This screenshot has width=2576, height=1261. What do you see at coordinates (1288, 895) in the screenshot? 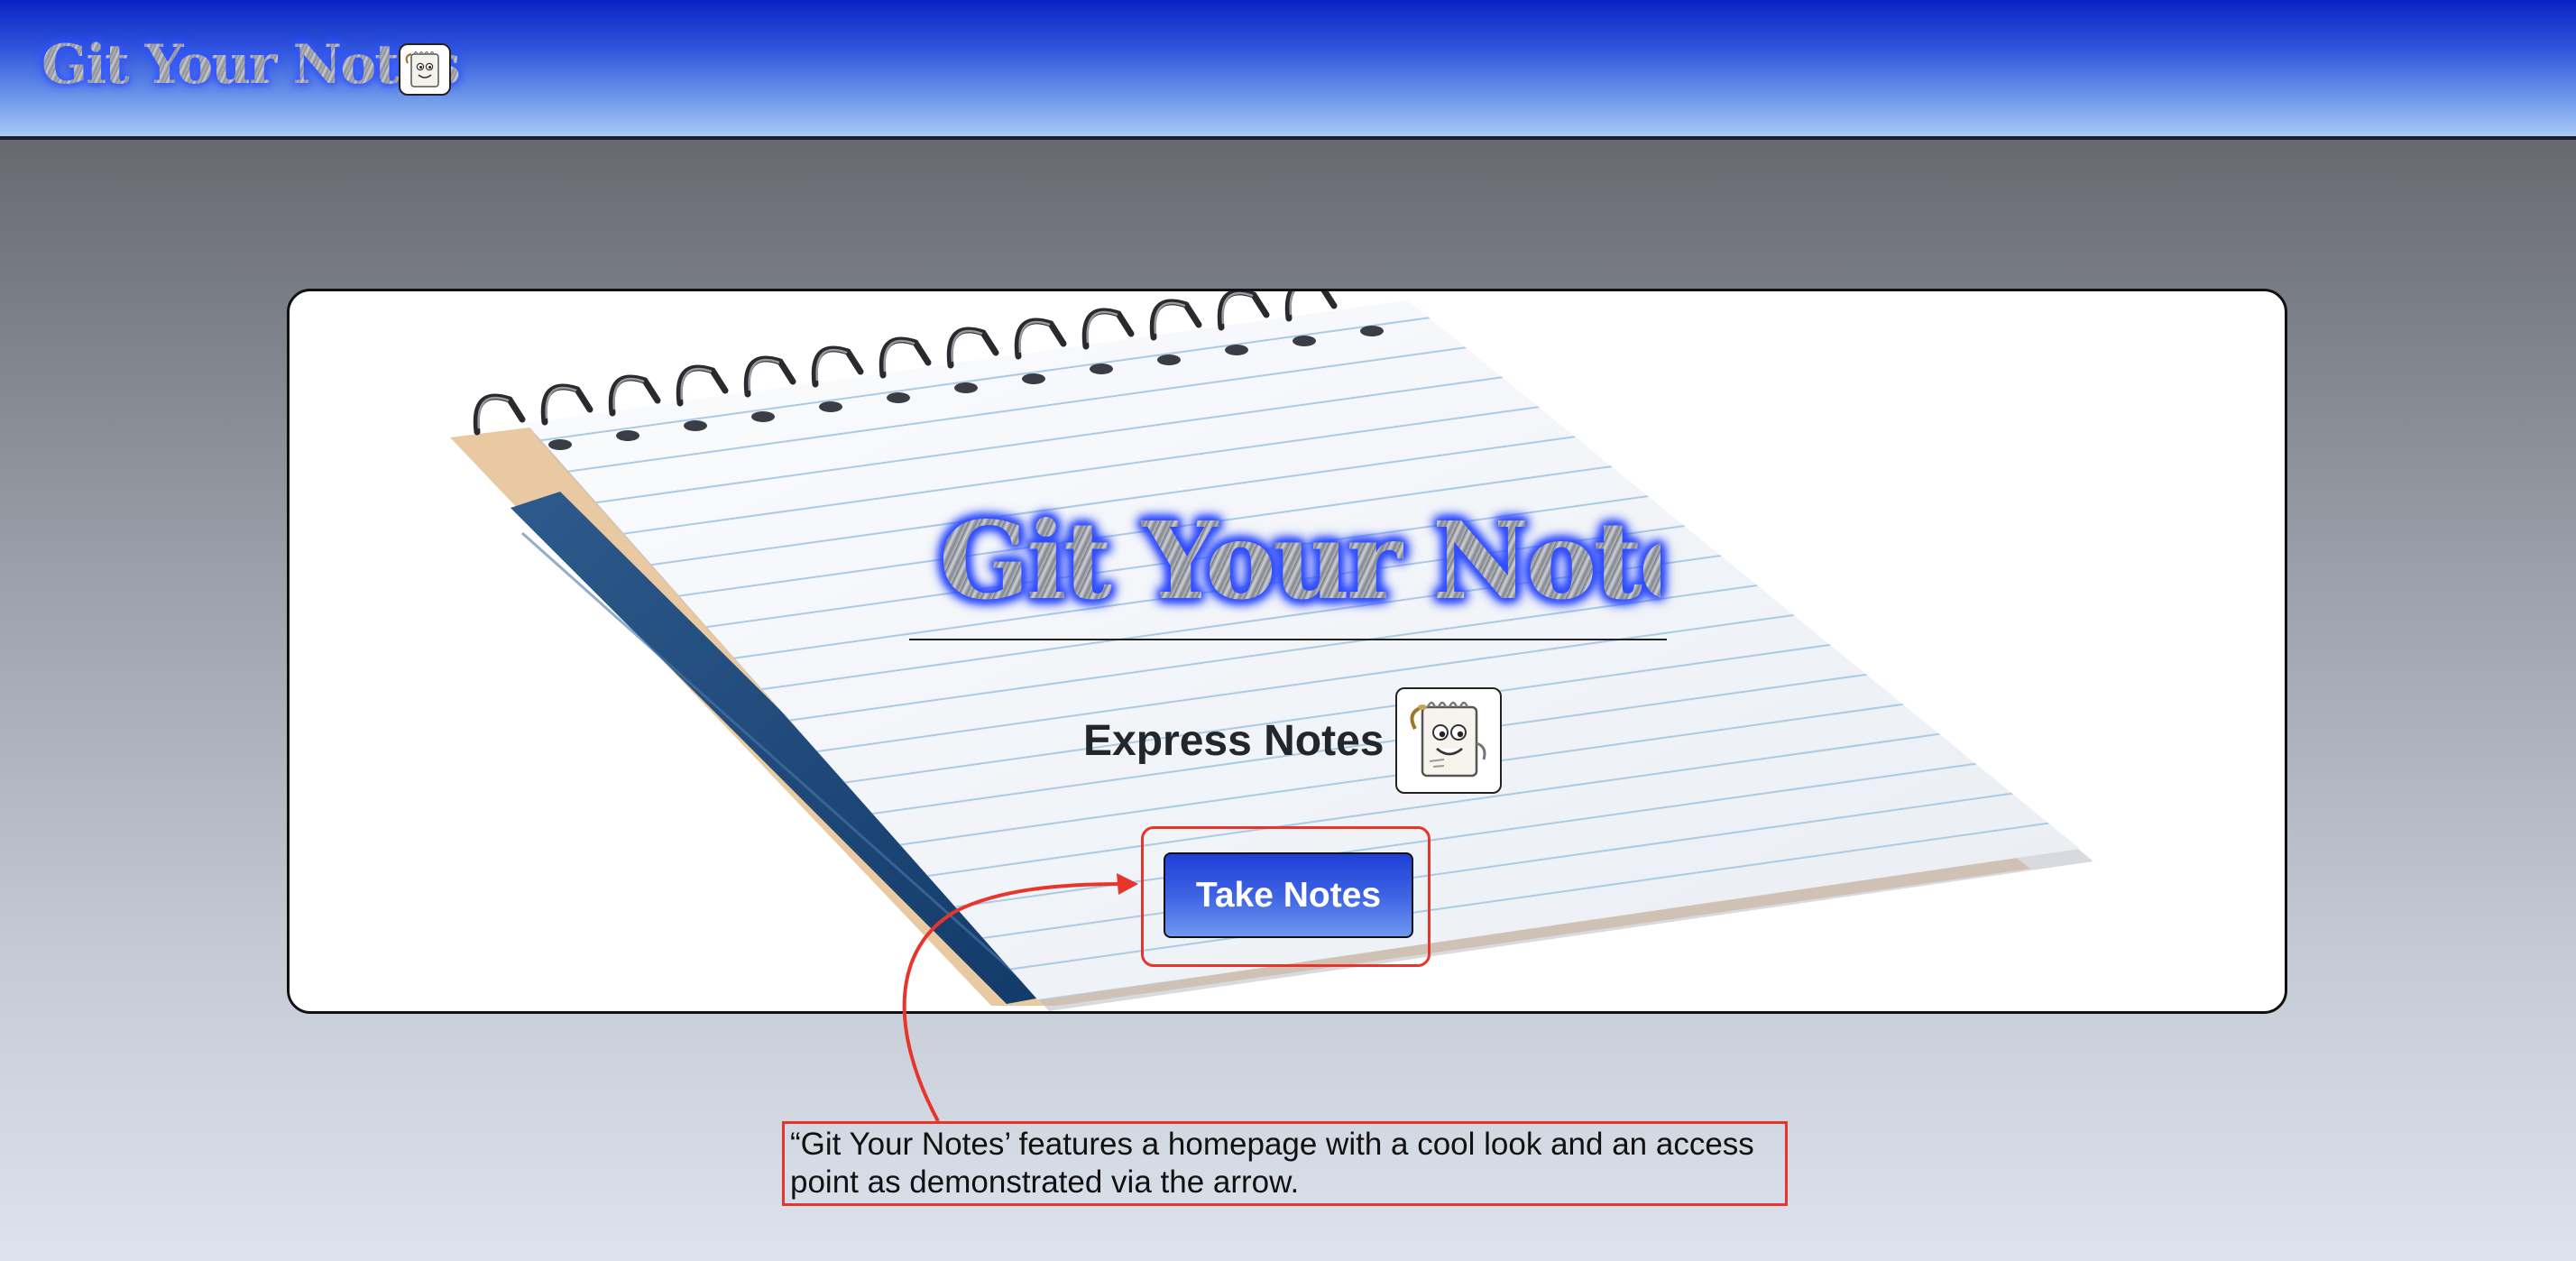
I see `take-notes-button: Take Notes` at bounding box center [1288, 895].